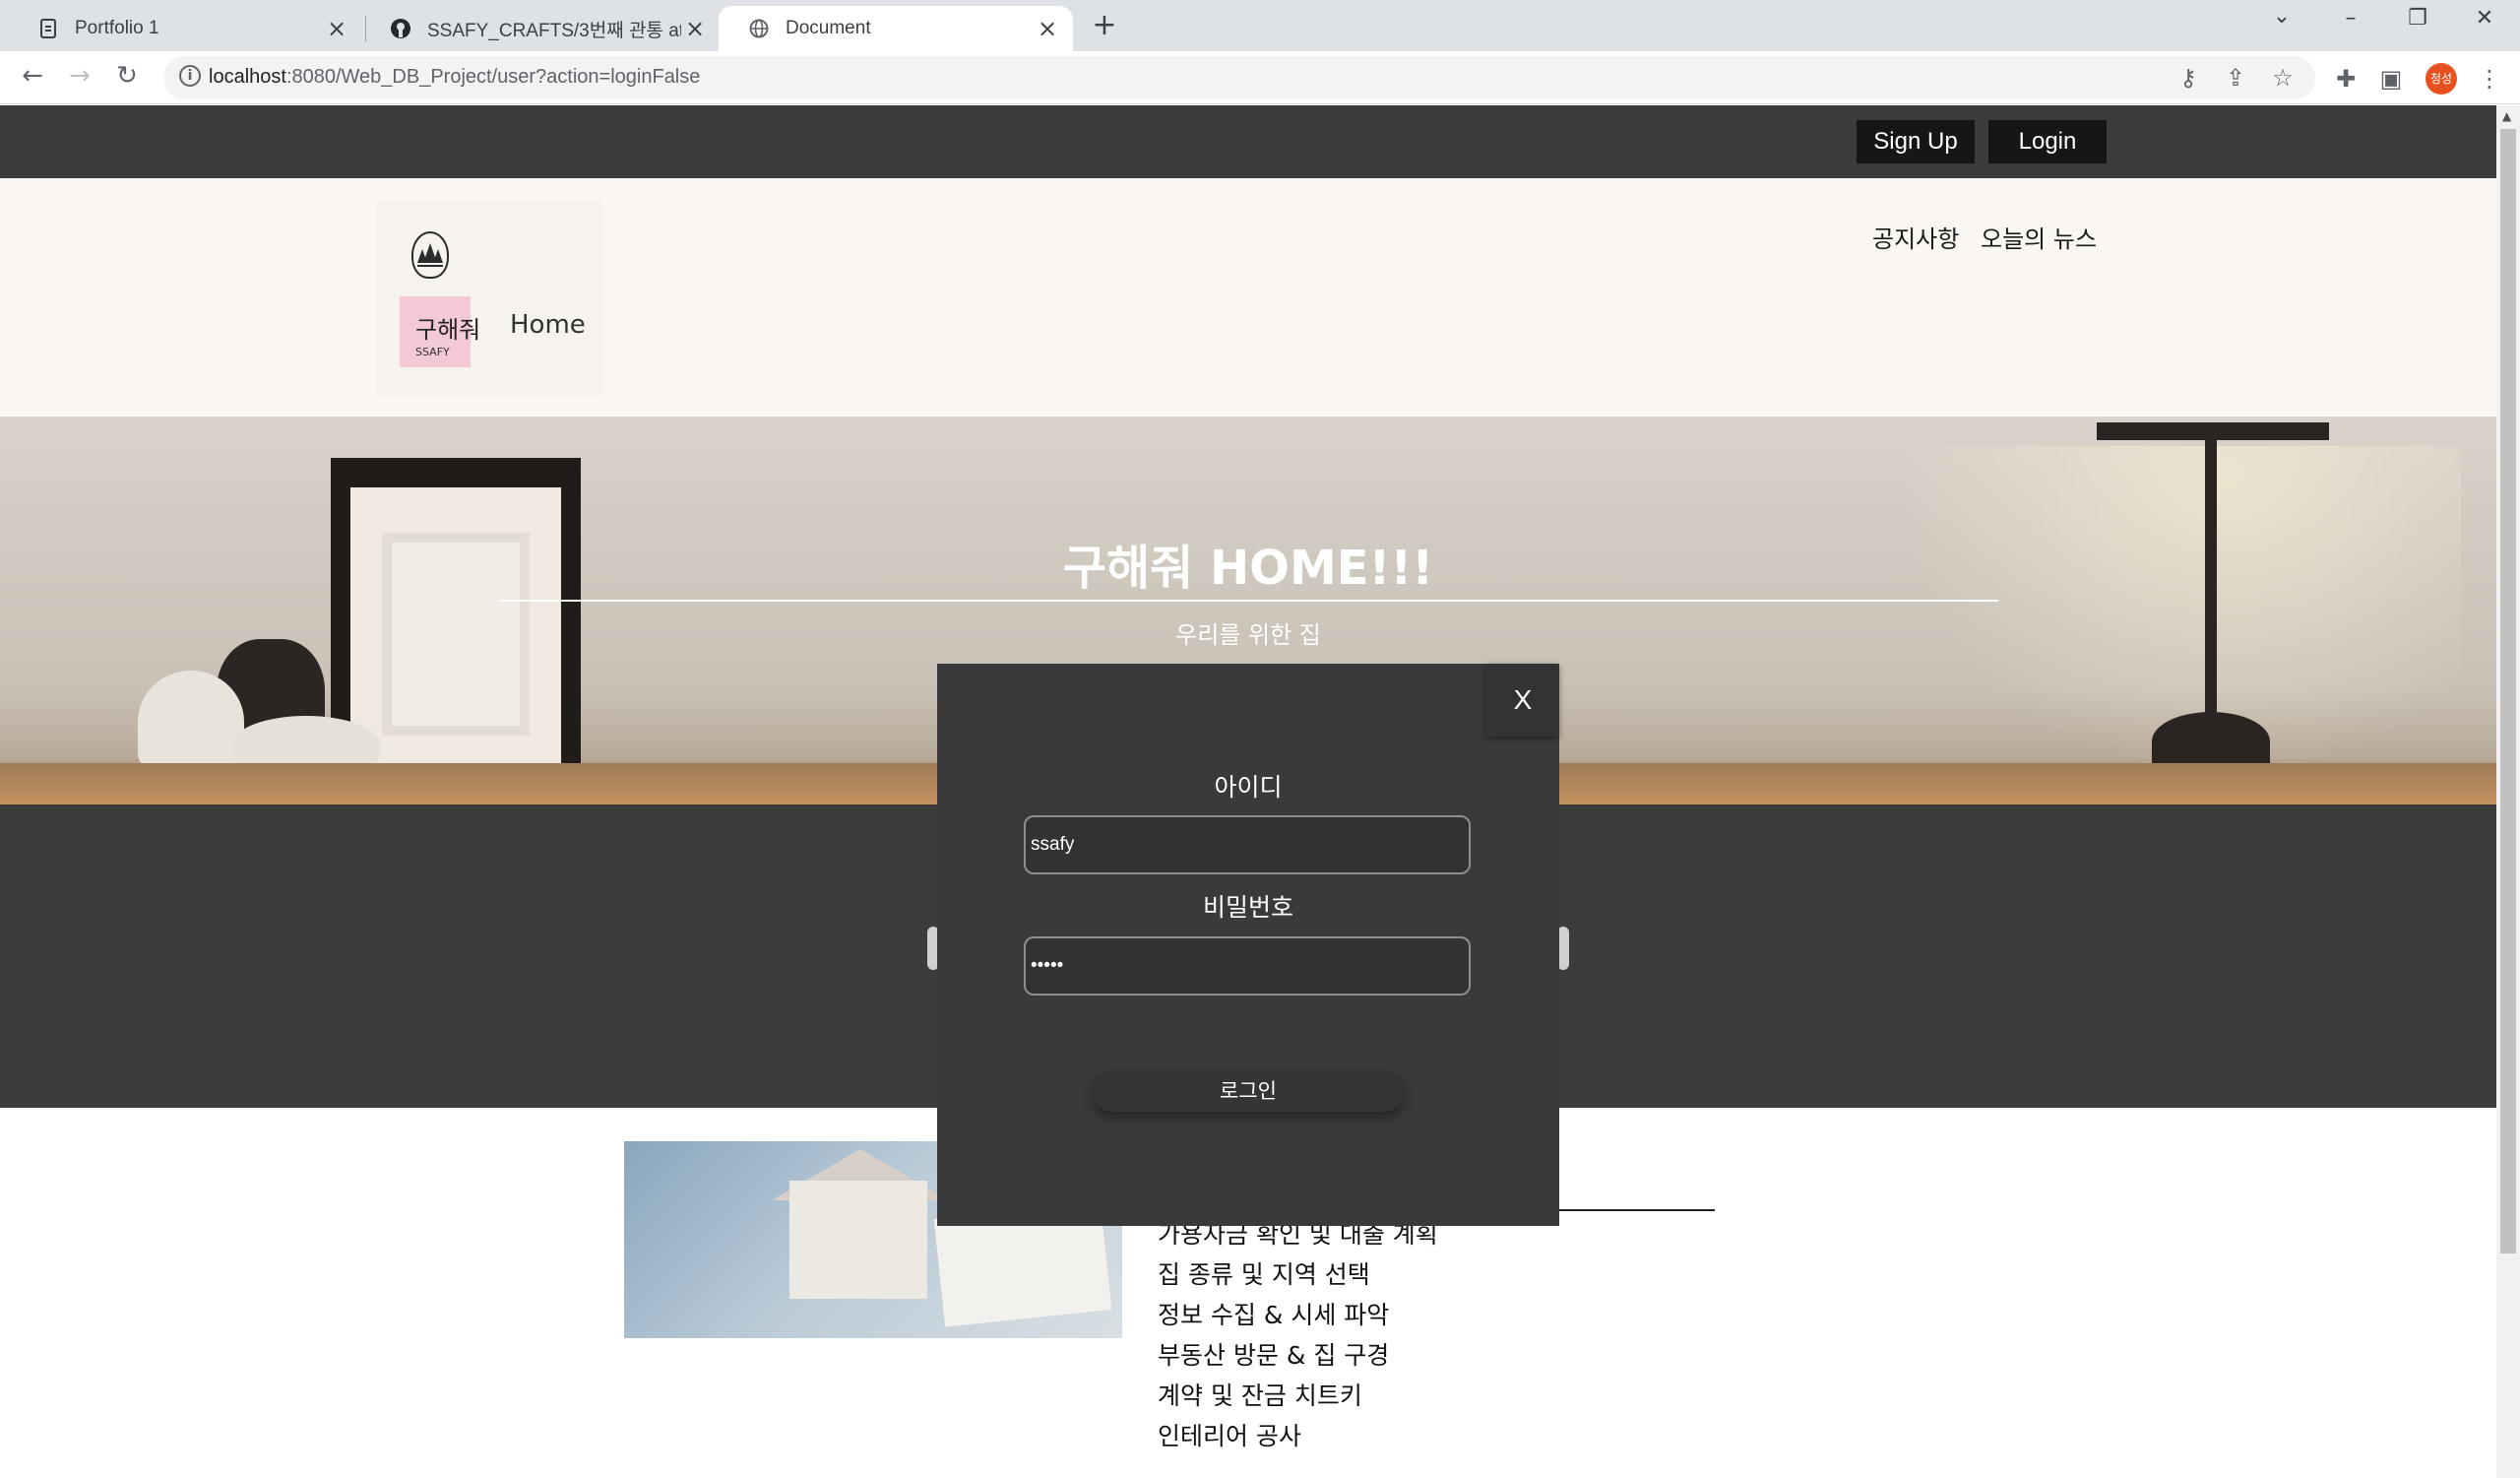  I want to click on scrollbar-thumb, so click(2508, 691).